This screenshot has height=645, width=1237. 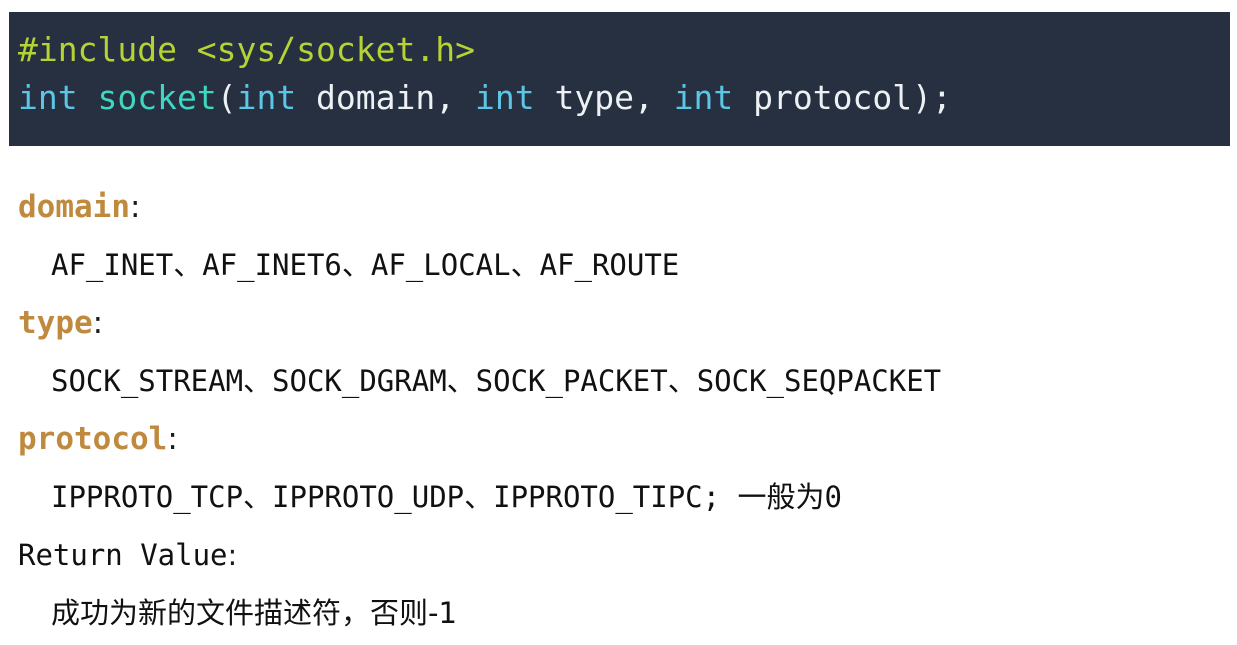 I want to click on open-paren: (, so click(x=226, y=97).